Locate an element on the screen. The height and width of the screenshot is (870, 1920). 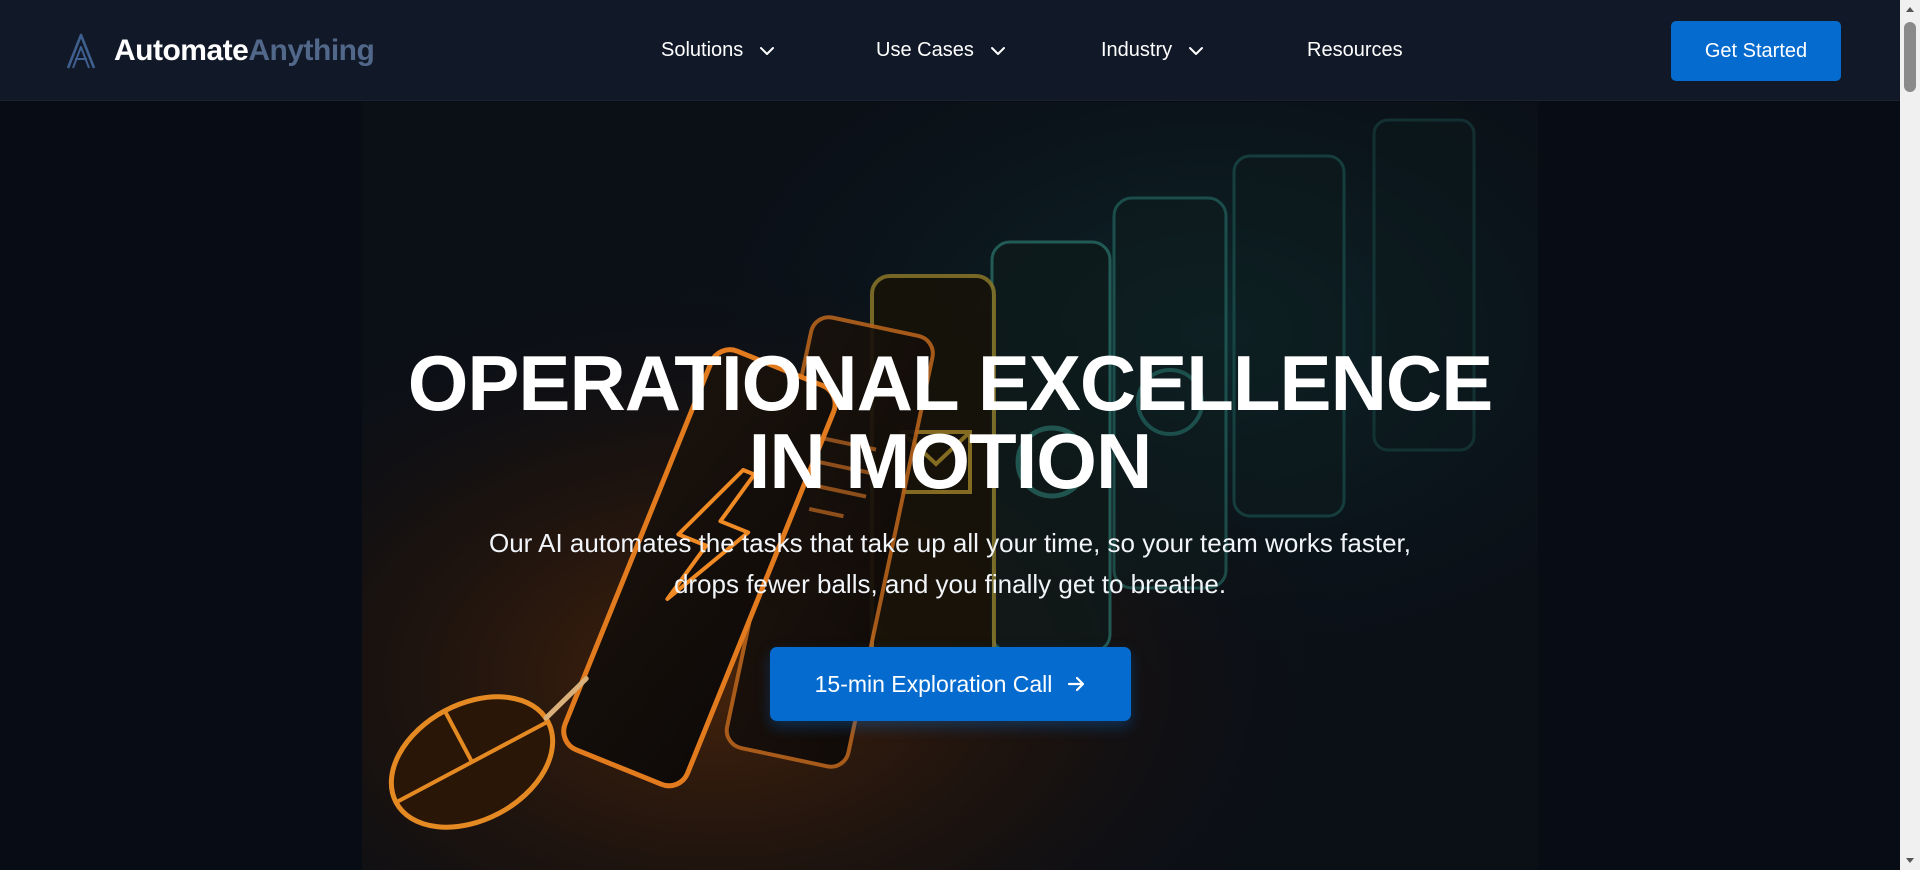
nav-item-label: Resources is located at coordinates (1355, 50).